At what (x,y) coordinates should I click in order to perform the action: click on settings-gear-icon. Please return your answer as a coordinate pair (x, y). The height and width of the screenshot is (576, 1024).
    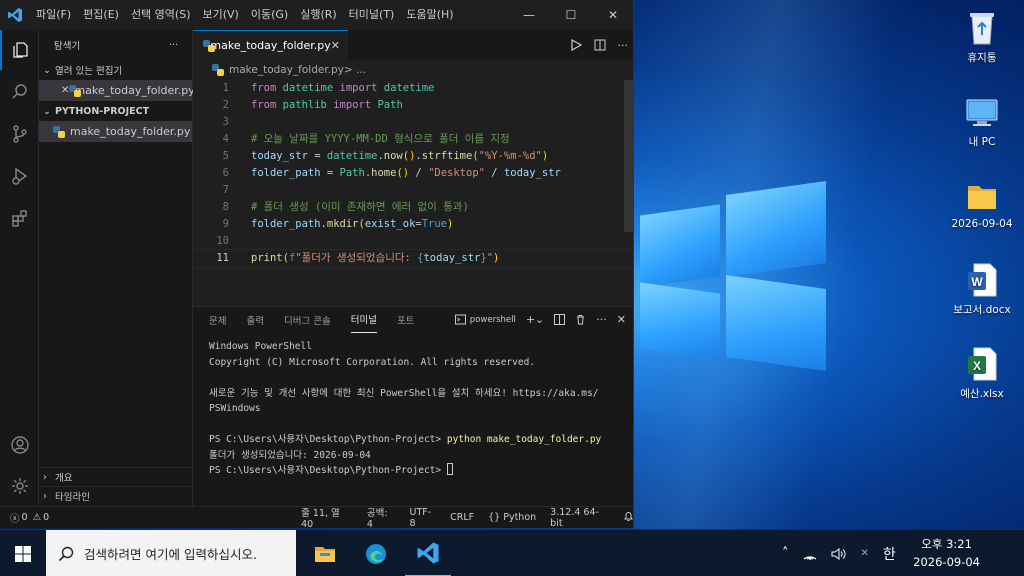
    Looking at the image, I should click on (19, 486).